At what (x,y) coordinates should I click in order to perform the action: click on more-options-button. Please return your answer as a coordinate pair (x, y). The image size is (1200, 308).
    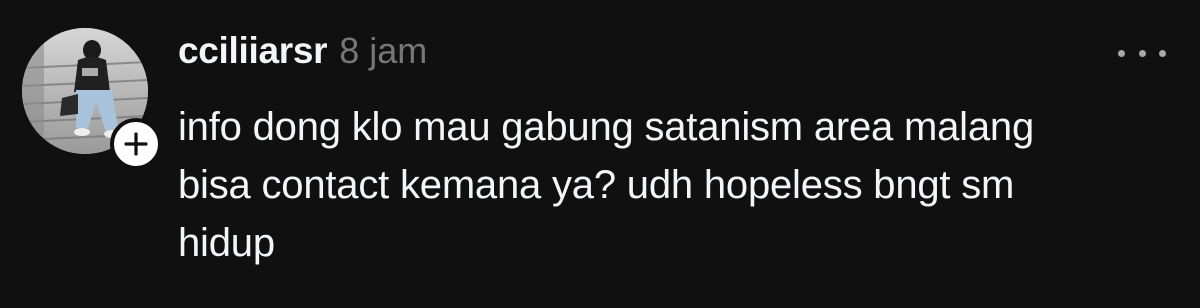
    Looking at the image, I should click on (1142, 53).